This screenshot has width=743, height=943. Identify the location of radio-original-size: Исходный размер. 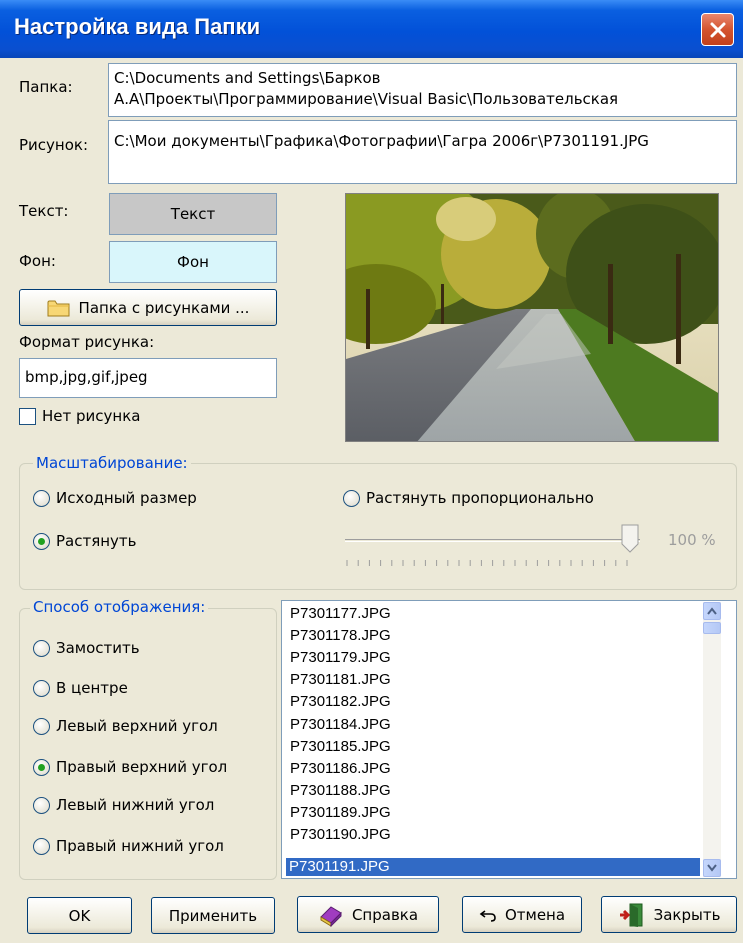
(115, 498).